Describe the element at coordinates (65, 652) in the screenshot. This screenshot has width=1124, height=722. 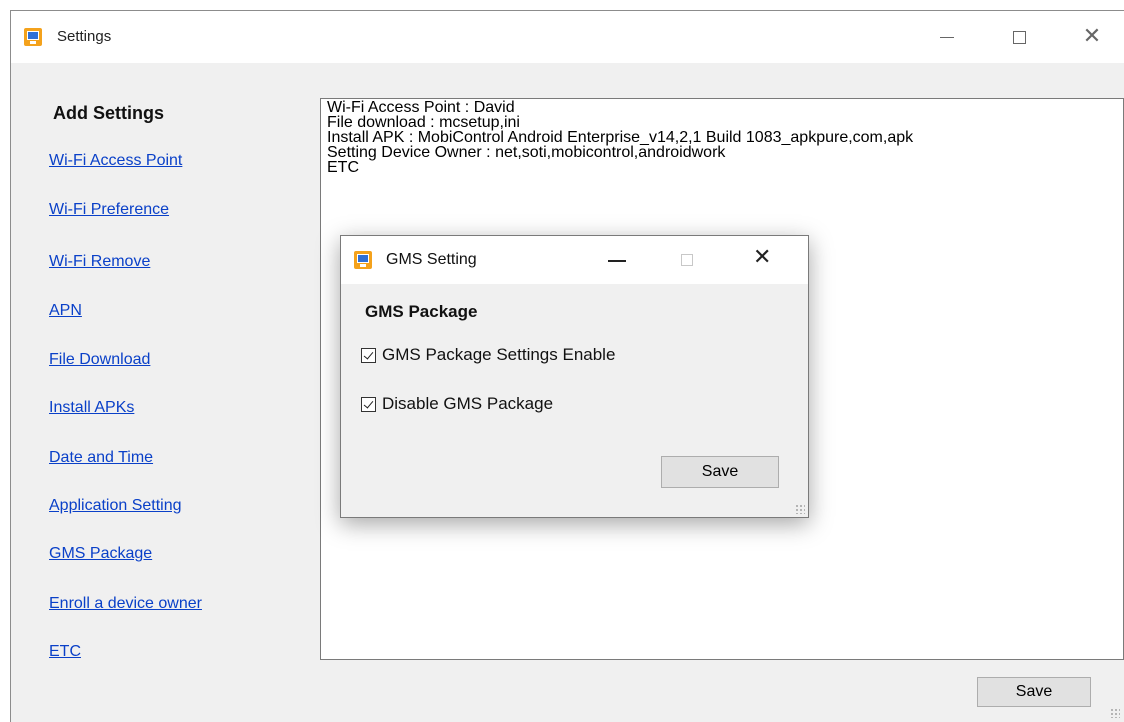
I see `nav-link-etc: ETC` at that location.